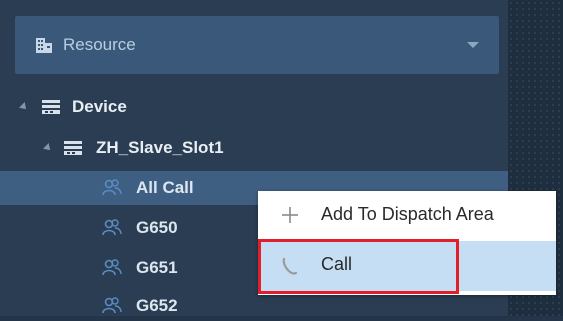  I want to click on tree-node-label: Device, so click(99, 106).